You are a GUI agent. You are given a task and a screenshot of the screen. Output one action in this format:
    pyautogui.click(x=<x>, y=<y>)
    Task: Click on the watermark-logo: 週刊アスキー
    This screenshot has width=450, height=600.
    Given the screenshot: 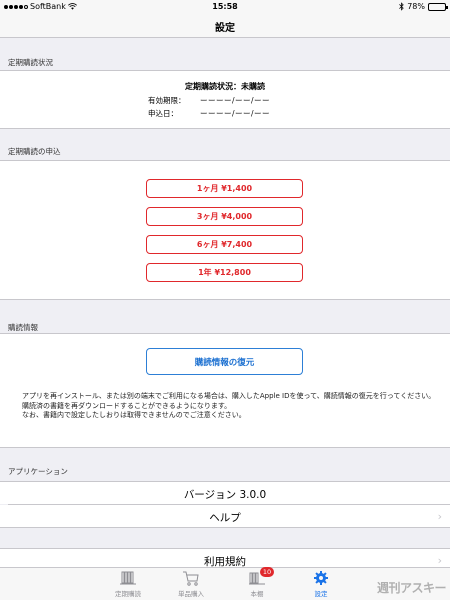 What is the action you would take?
    pyautogui.click(x=411, y=588)
    